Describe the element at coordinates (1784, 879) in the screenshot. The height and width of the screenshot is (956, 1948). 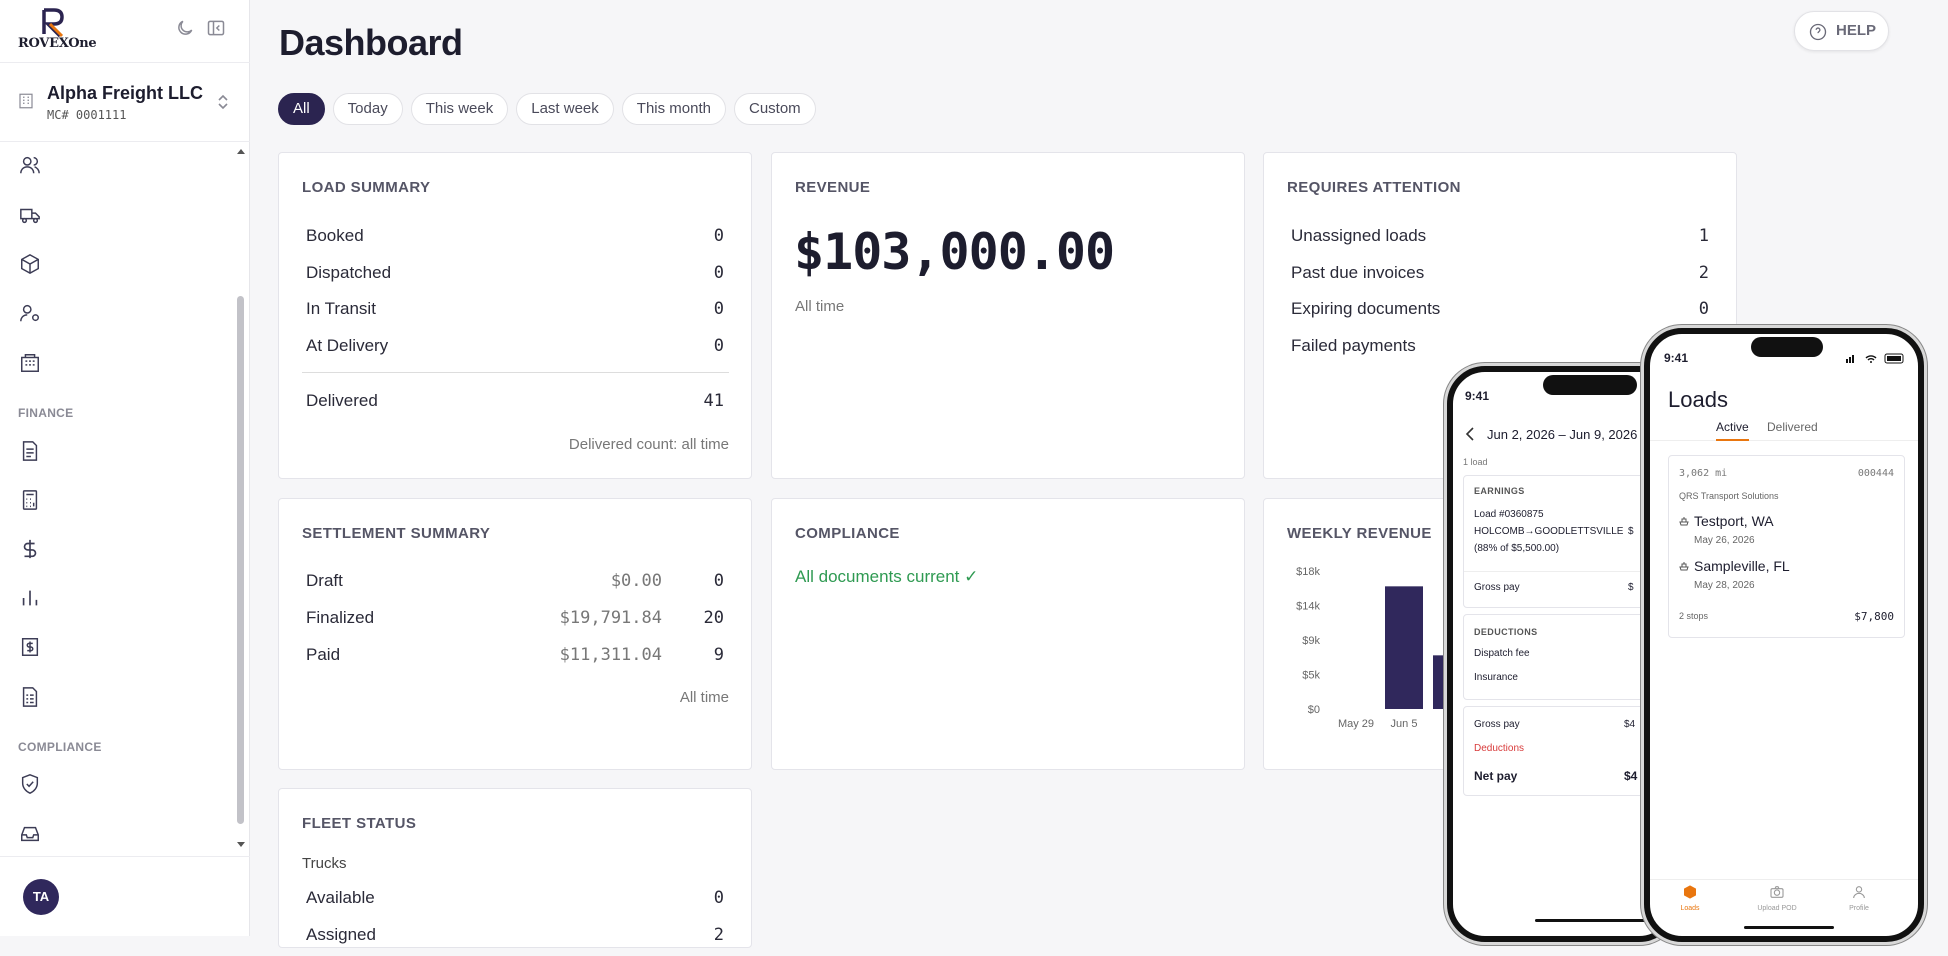
I see `tabbar-divider` at that location.